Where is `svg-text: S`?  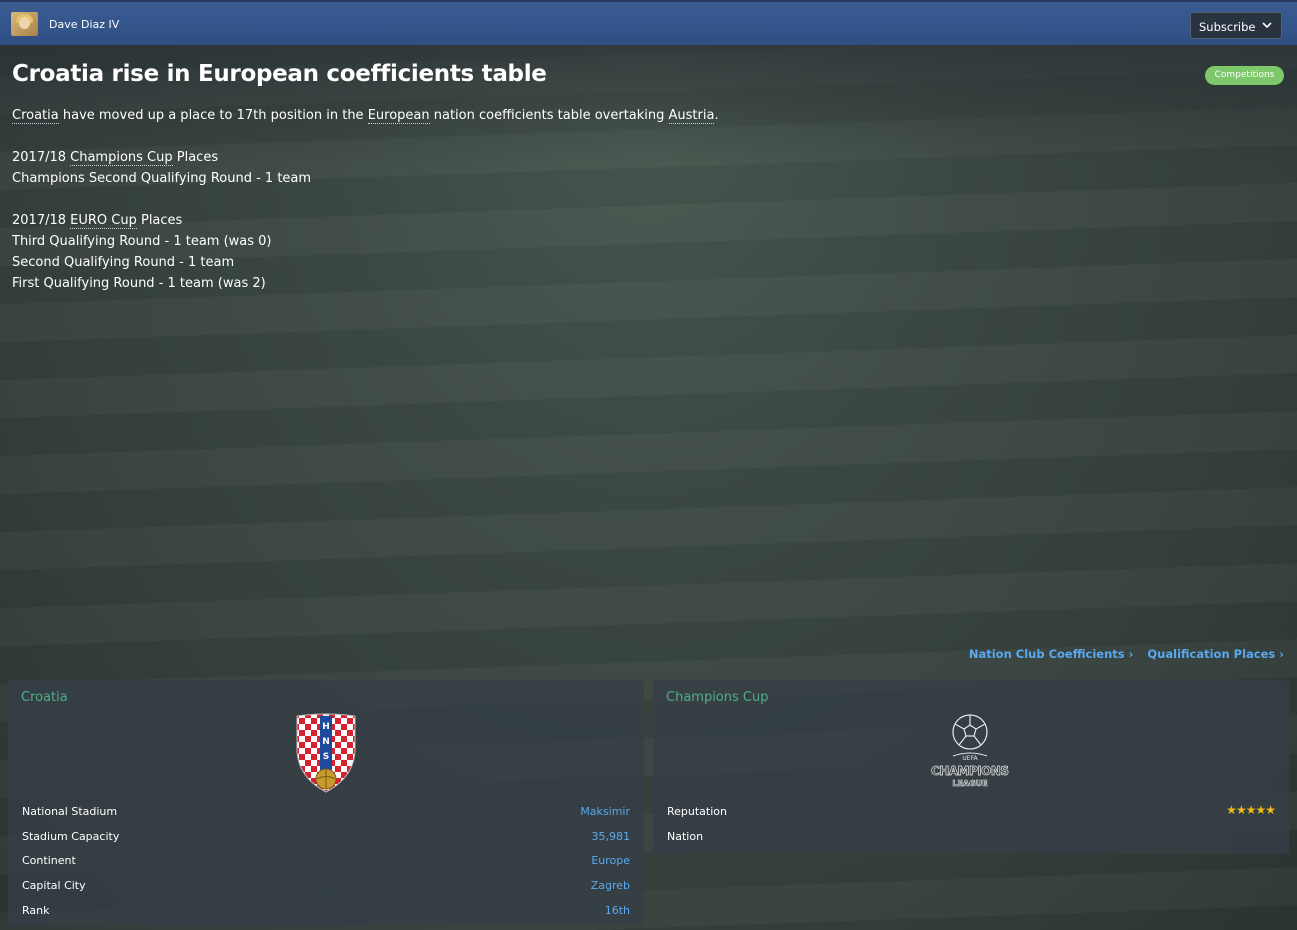
svg-text: S is located at coordinates (326, 757).